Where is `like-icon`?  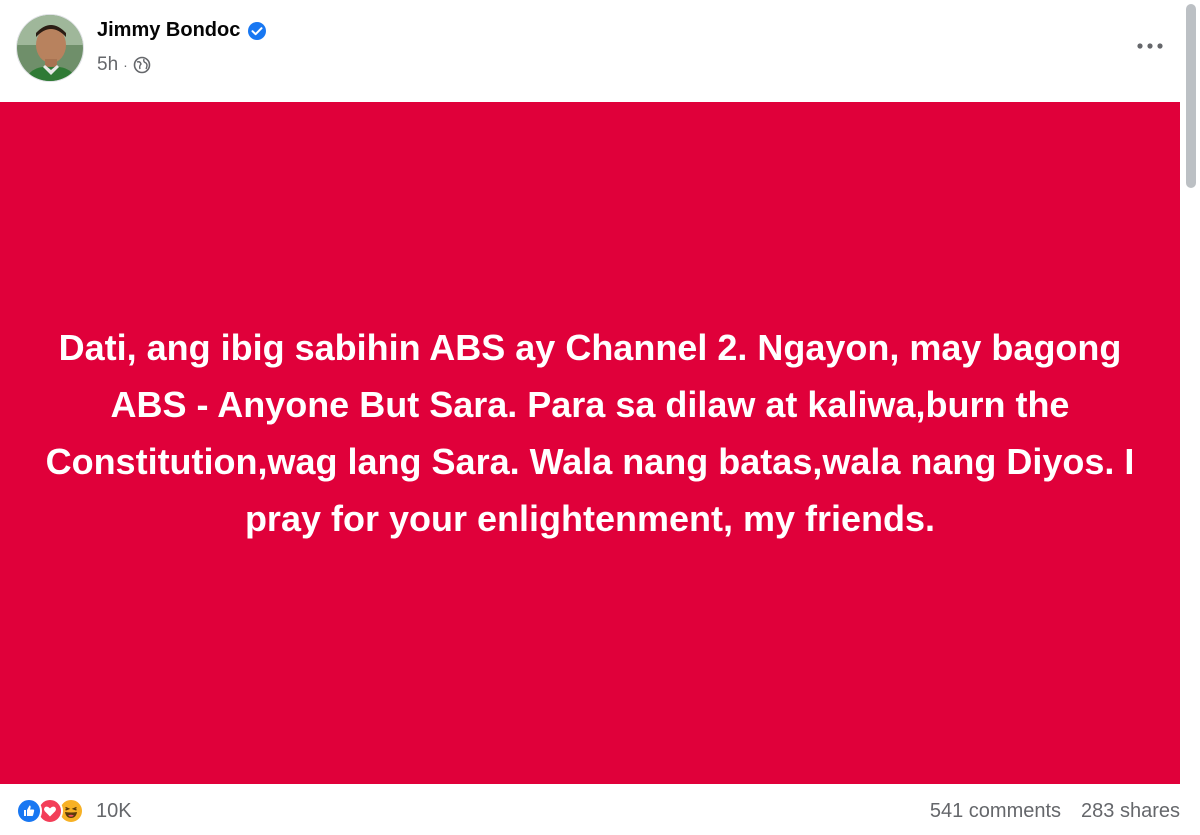
like-icon is located at coordinates (29, 811).